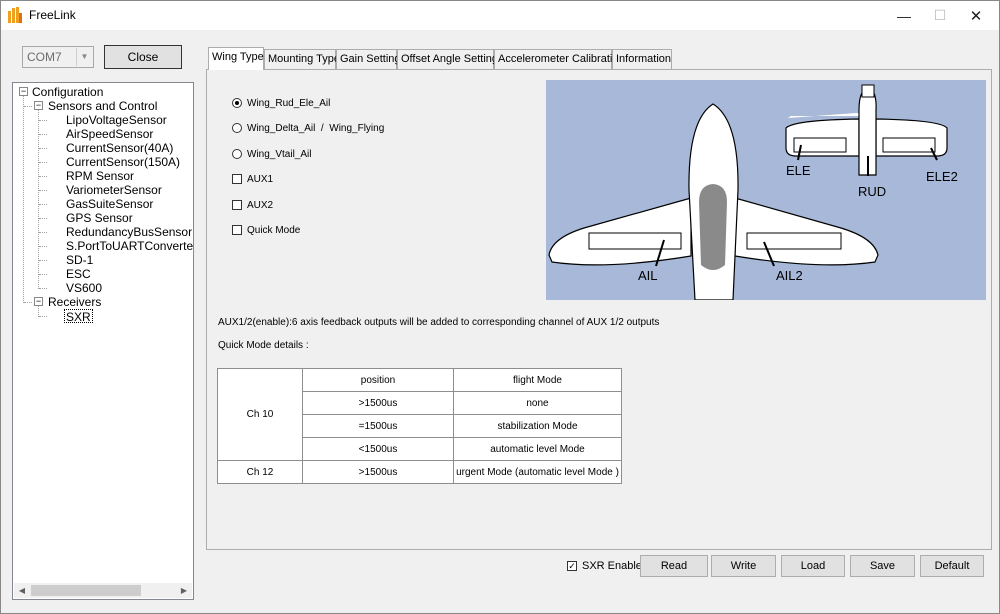  I want to click on table-cell: =1500us, so click(378, 426).